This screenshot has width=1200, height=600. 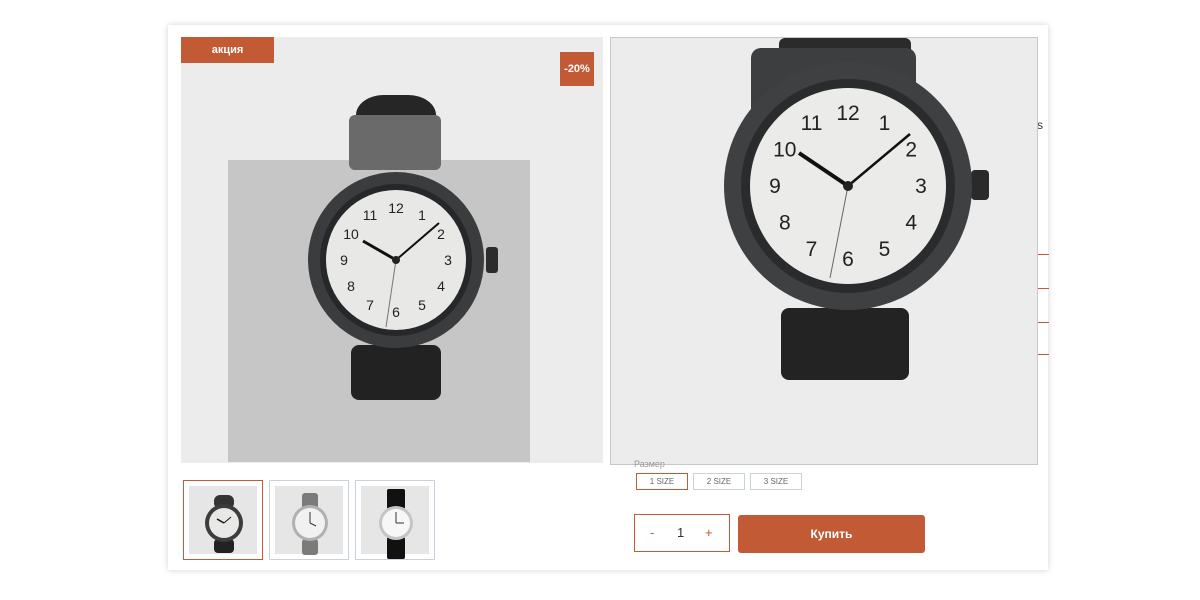 What do you see at coordinates (776, 481) in the screenshot?
I see `size-option-3: 3 SIZE` at bounding box center [776, 481].